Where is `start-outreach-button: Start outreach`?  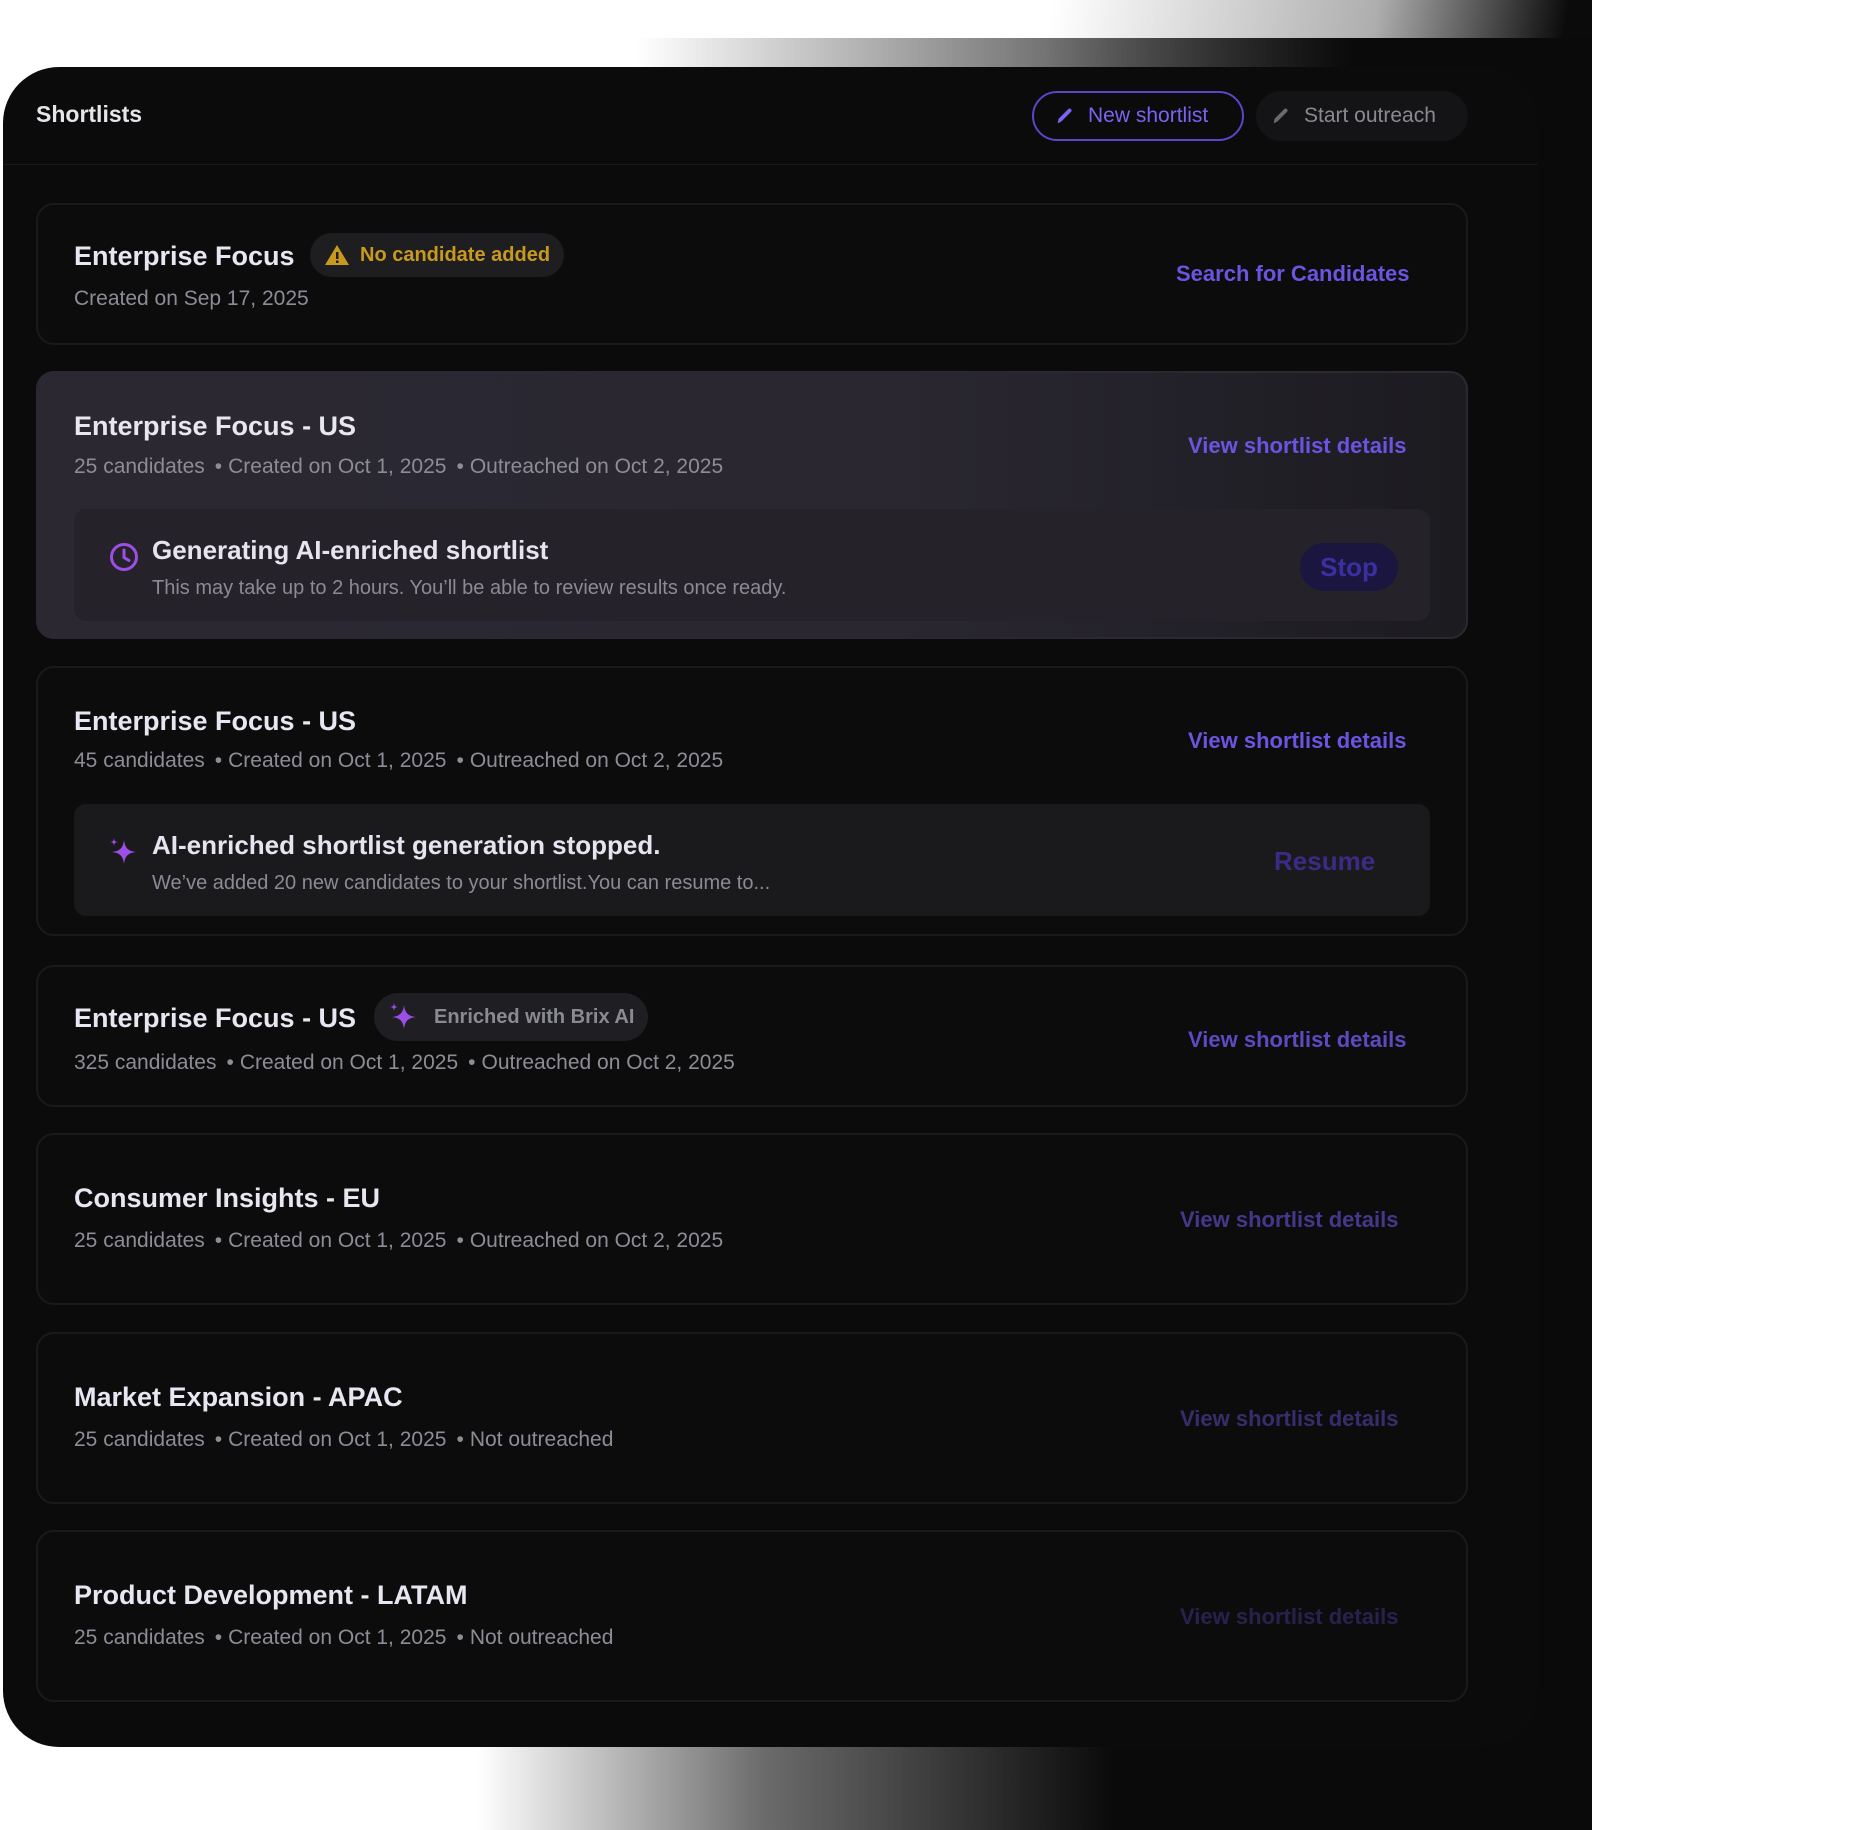 start-outreach-button: Start outreach is located at coordinates (1362, 116).